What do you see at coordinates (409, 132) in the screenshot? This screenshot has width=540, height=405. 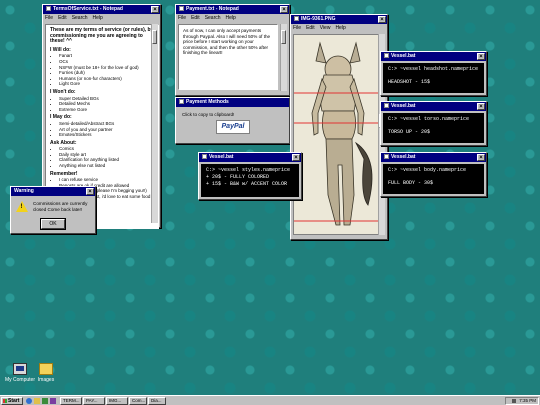 I see `console-result: TORSO UP - 20$` at bounding box center [409, 132].